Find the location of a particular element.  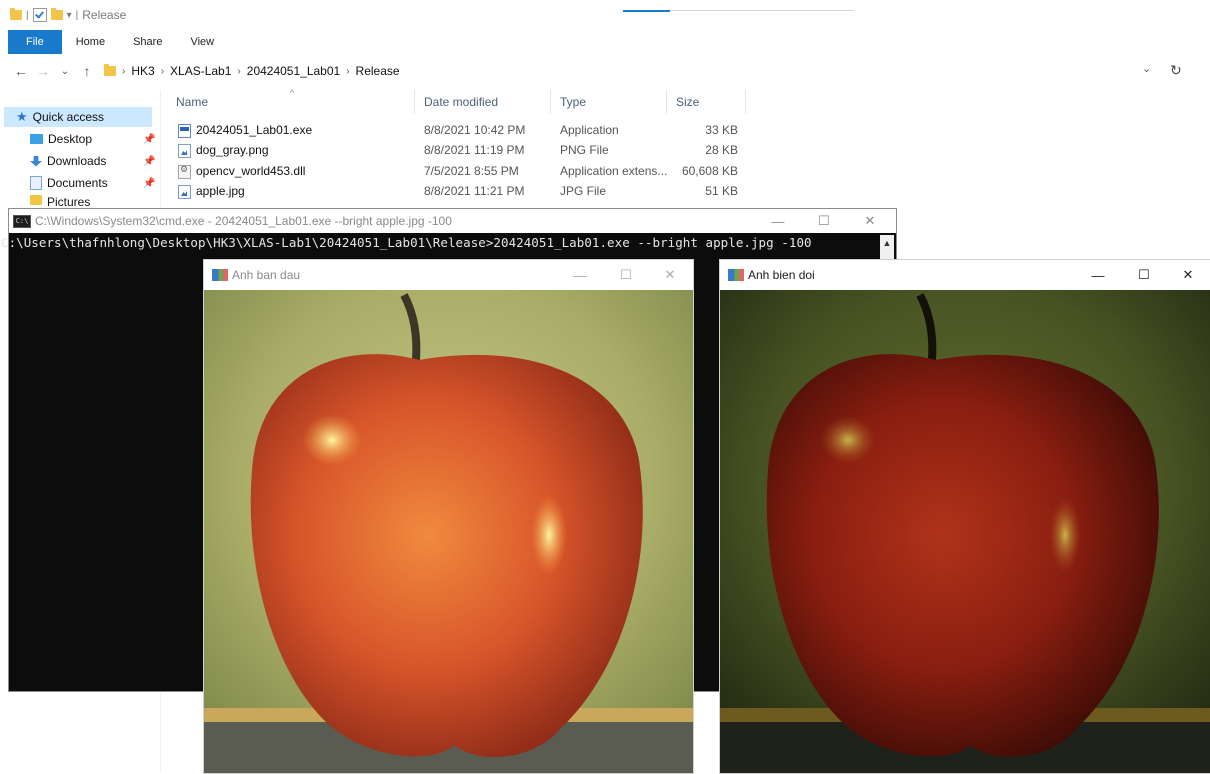

file-size: 33 KB is located at coordinates (721, 130).